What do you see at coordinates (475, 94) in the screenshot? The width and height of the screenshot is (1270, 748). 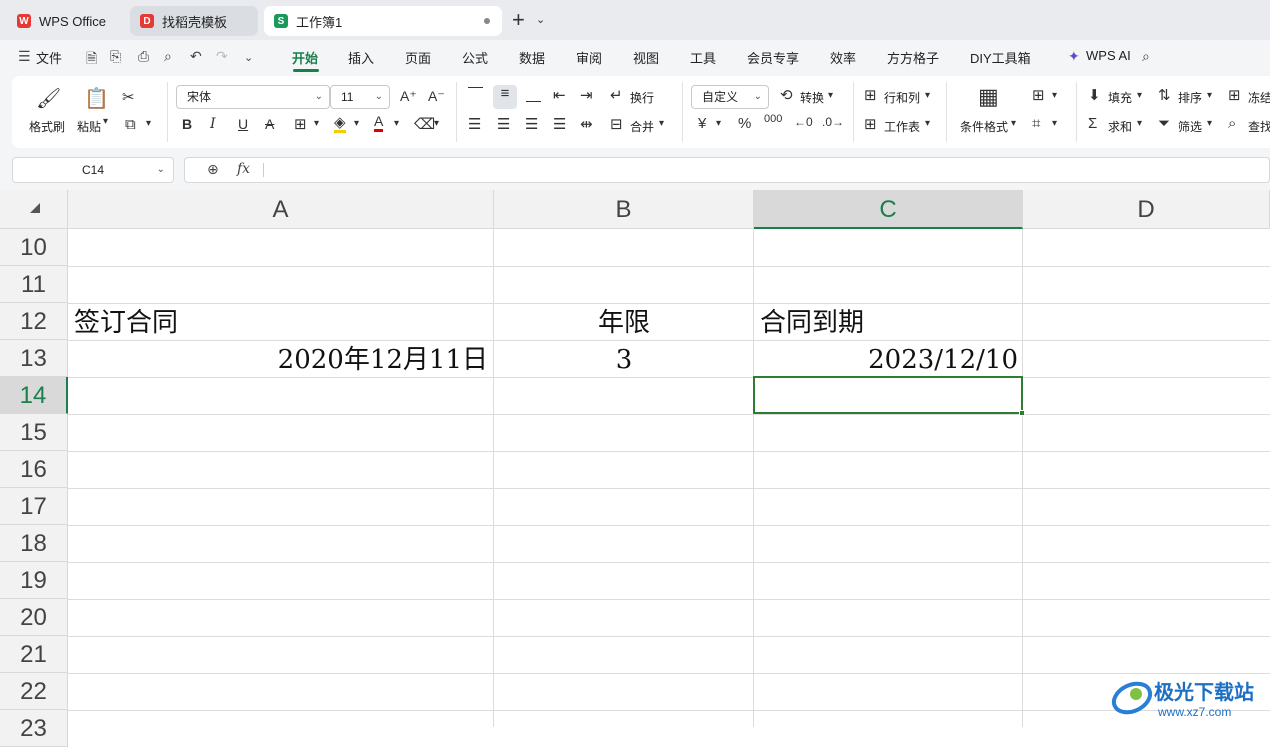 I see `align-top-icon: ⎺` at bounding box center [475, 94].